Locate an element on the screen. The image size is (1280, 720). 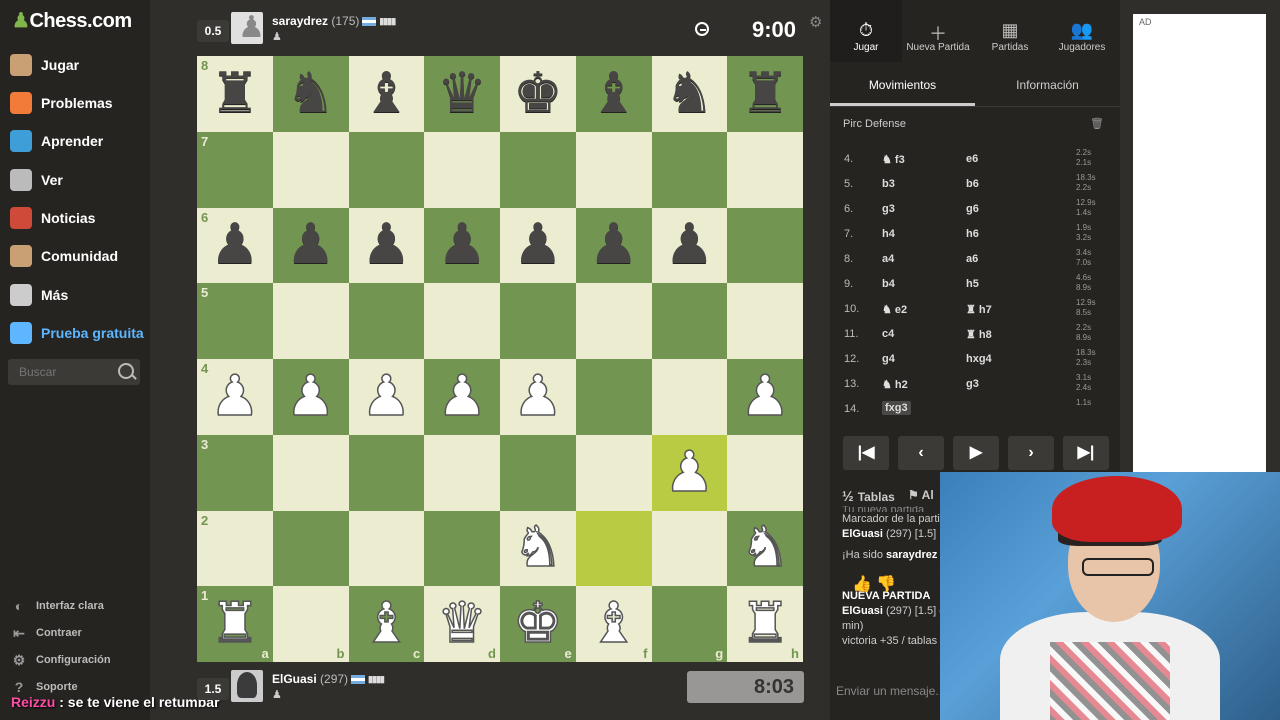
white-move: g3 is located at coordinates (888, 209).